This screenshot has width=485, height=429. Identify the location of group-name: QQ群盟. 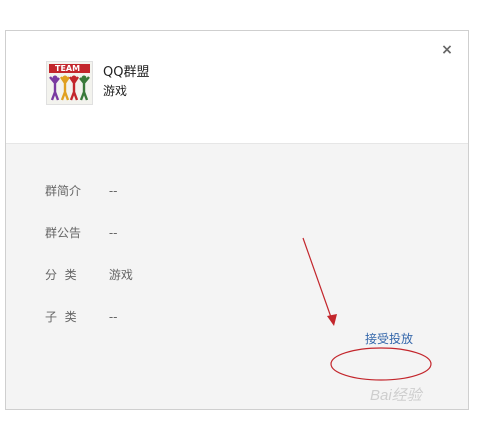
(126, 72).